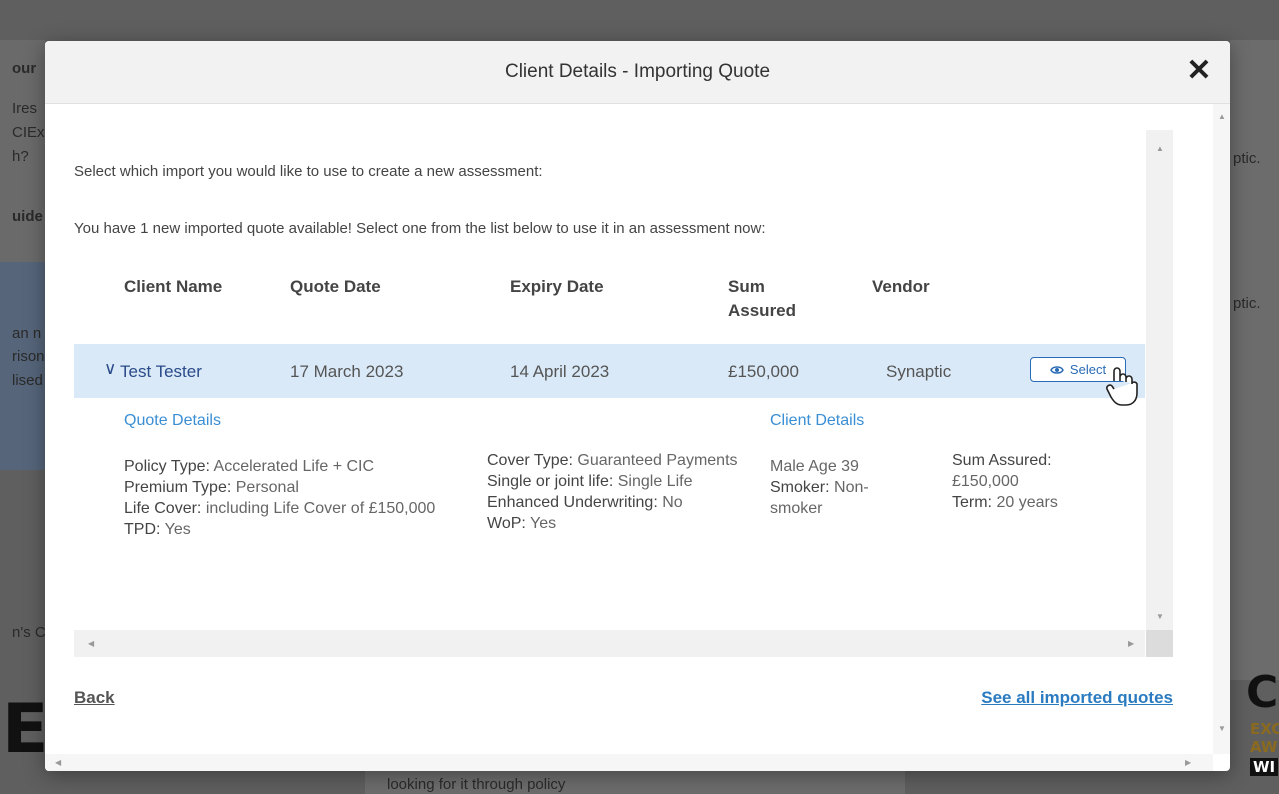  I want to click on client-sum-assured: Sum Assured: £150,000, so click(1002, 471).